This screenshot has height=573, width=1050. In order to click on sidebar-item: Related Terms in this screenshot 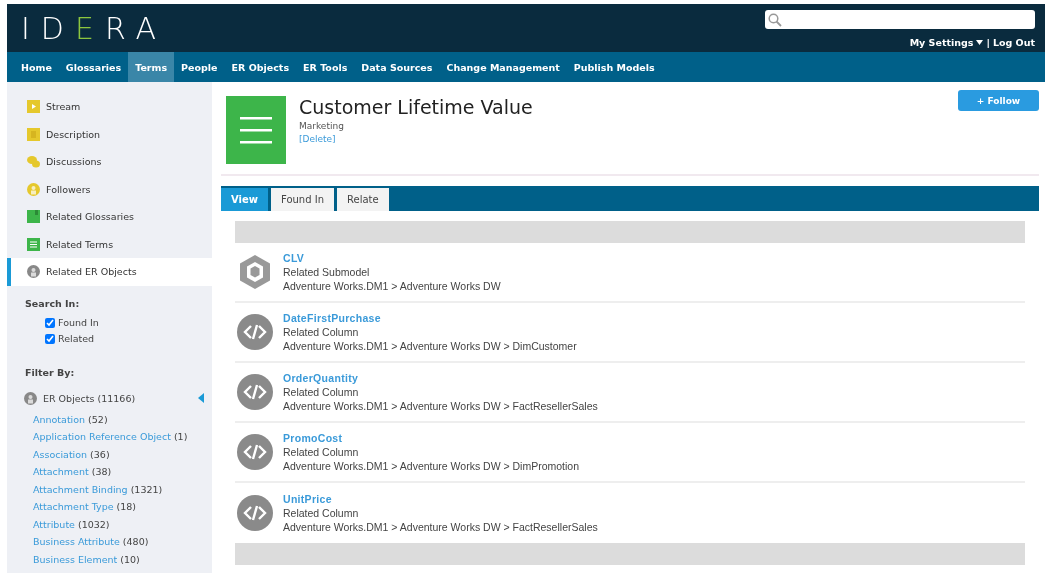, I will do `click(109, 244)`.